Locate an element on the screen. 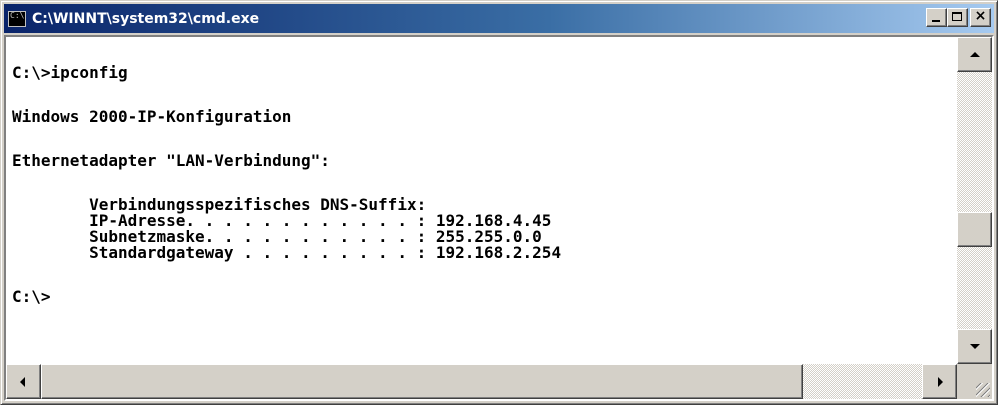  console-line-prompt-command: C:\>ipconfig is located at coordinates (70, 72).